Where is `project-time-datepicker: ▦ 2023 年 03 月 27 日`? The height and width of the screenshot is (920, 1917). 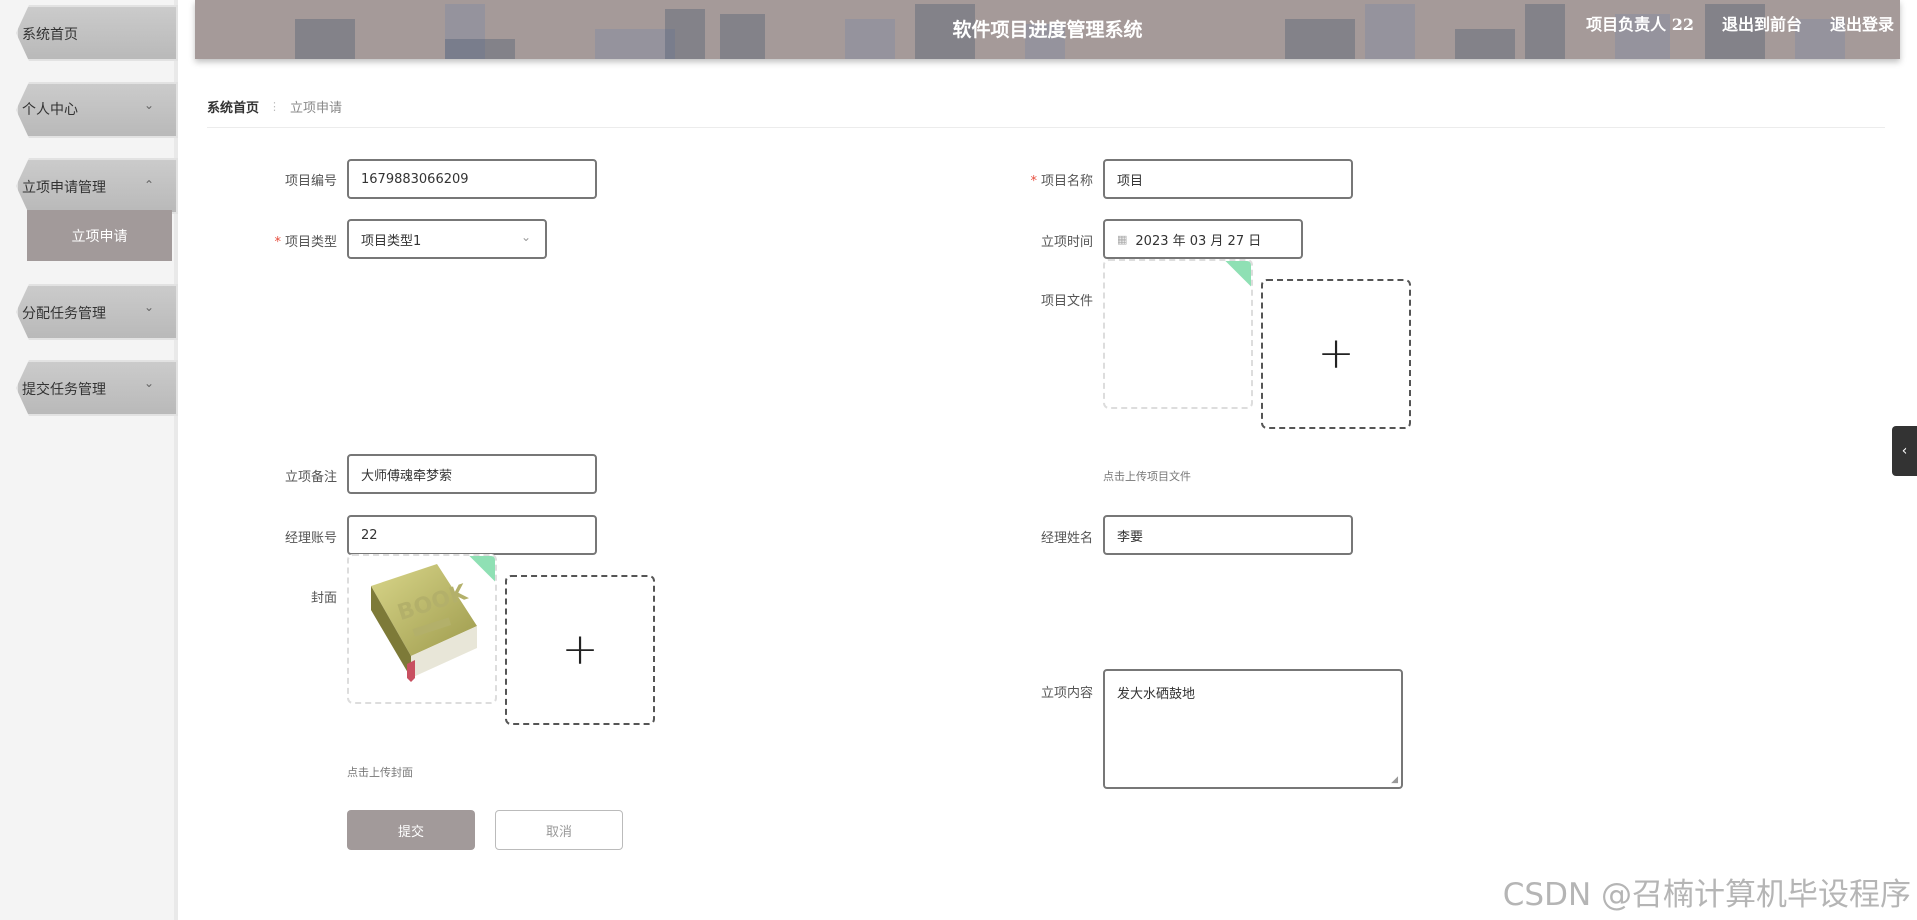
project-time-datepicker: ▦ 2023 年 03 月 27 日 is located at coordinates (1203, 239).